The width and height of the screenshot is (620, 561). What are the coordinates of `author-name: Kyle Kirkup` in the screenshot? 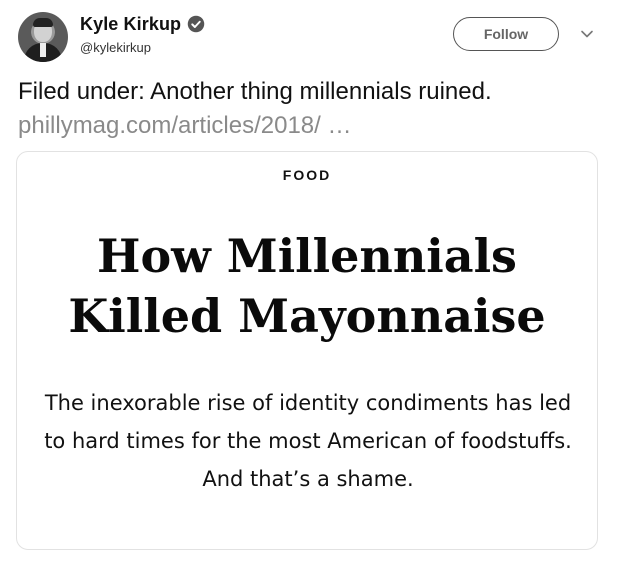 It's located at (130, 24).